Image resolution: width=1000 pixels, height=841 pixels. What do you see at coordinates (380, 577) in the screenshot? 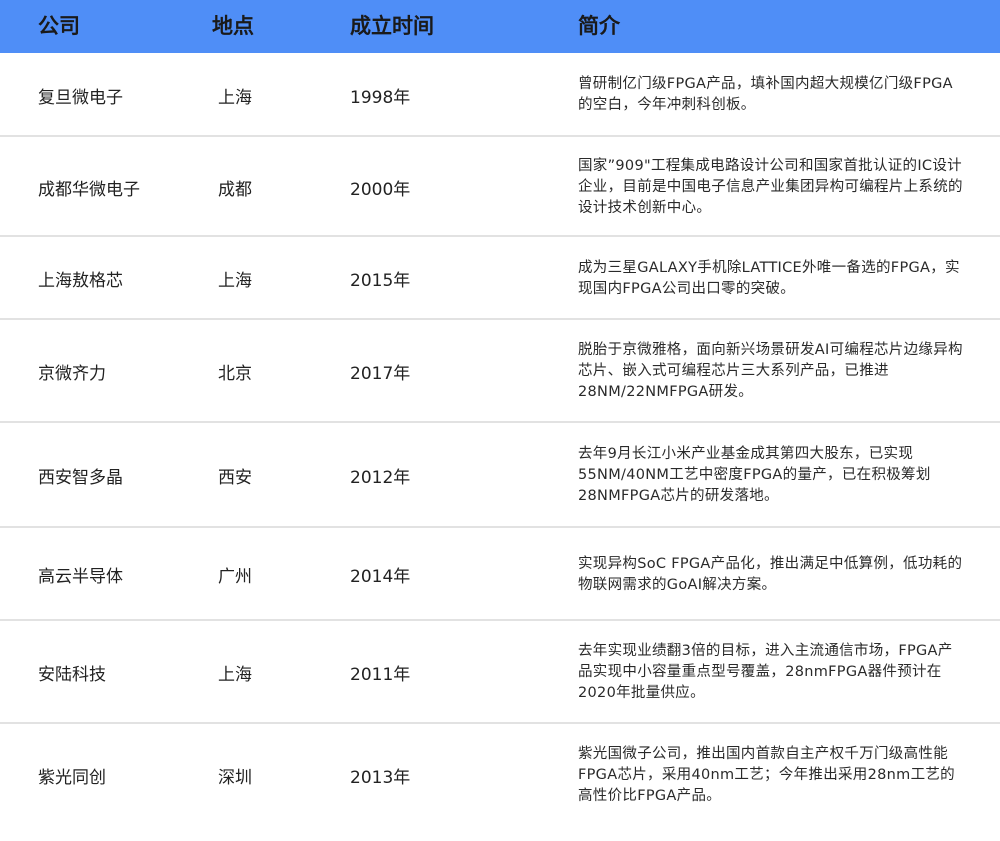
I see `company-founded: 2014年` at bounding box center [380, 577].